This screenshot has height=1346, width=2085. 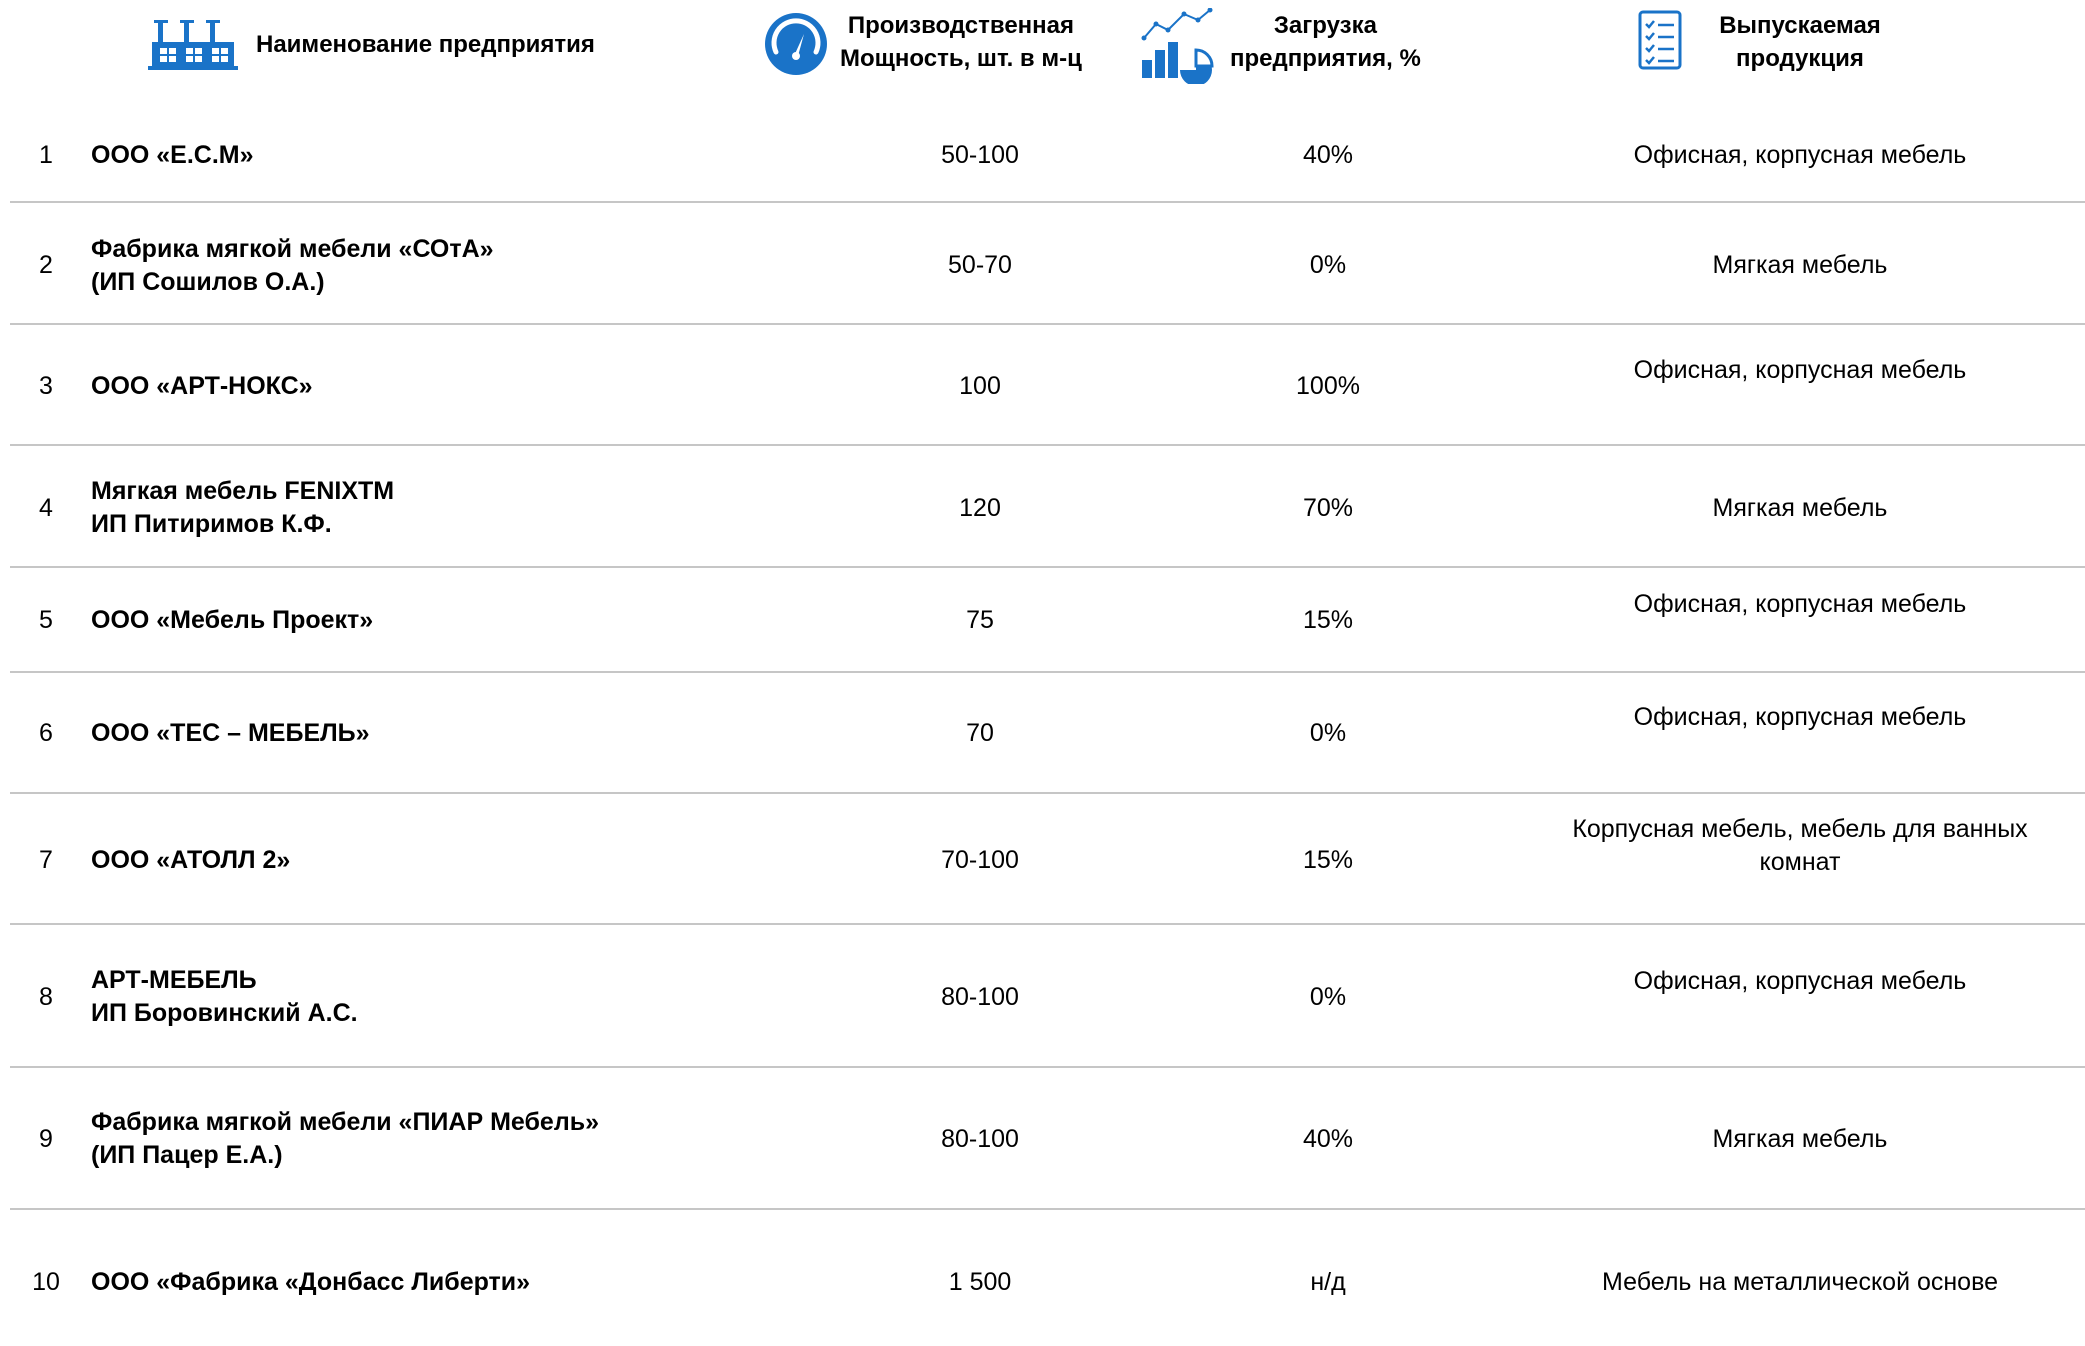 I want to click on load-value: 100%, so click(x=1328, y=385).